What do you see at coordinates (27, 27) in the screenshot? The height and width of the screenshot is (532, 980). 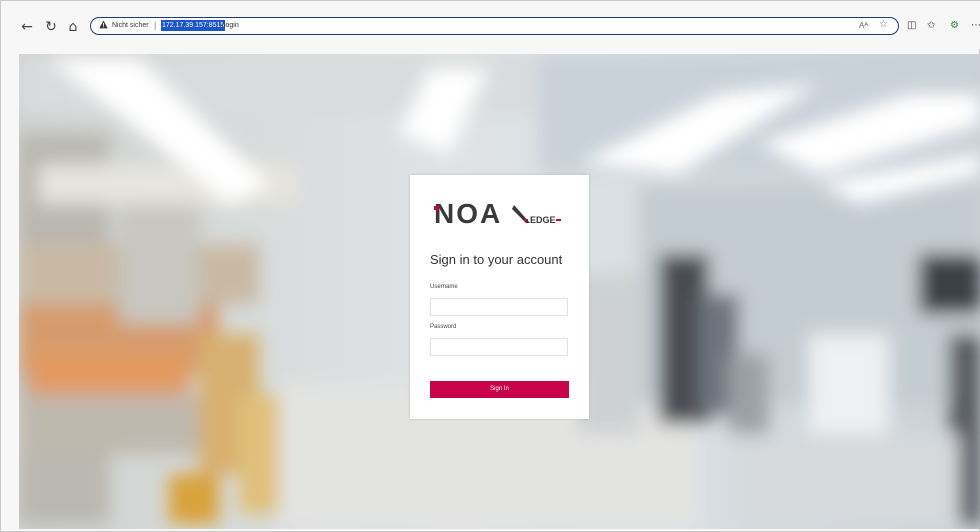 I see `back-icon: ←` at bounding box center [27, 27].